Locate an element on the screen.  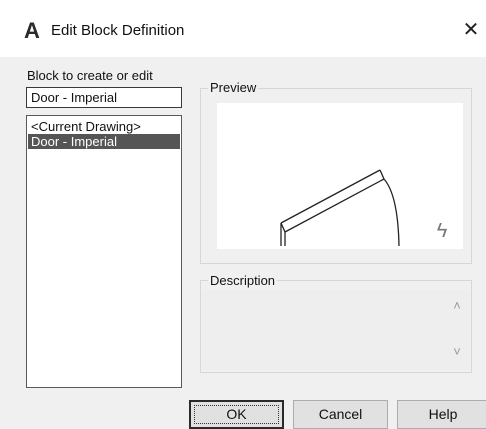
focus-rectangle is located at coordinates (236, 414).